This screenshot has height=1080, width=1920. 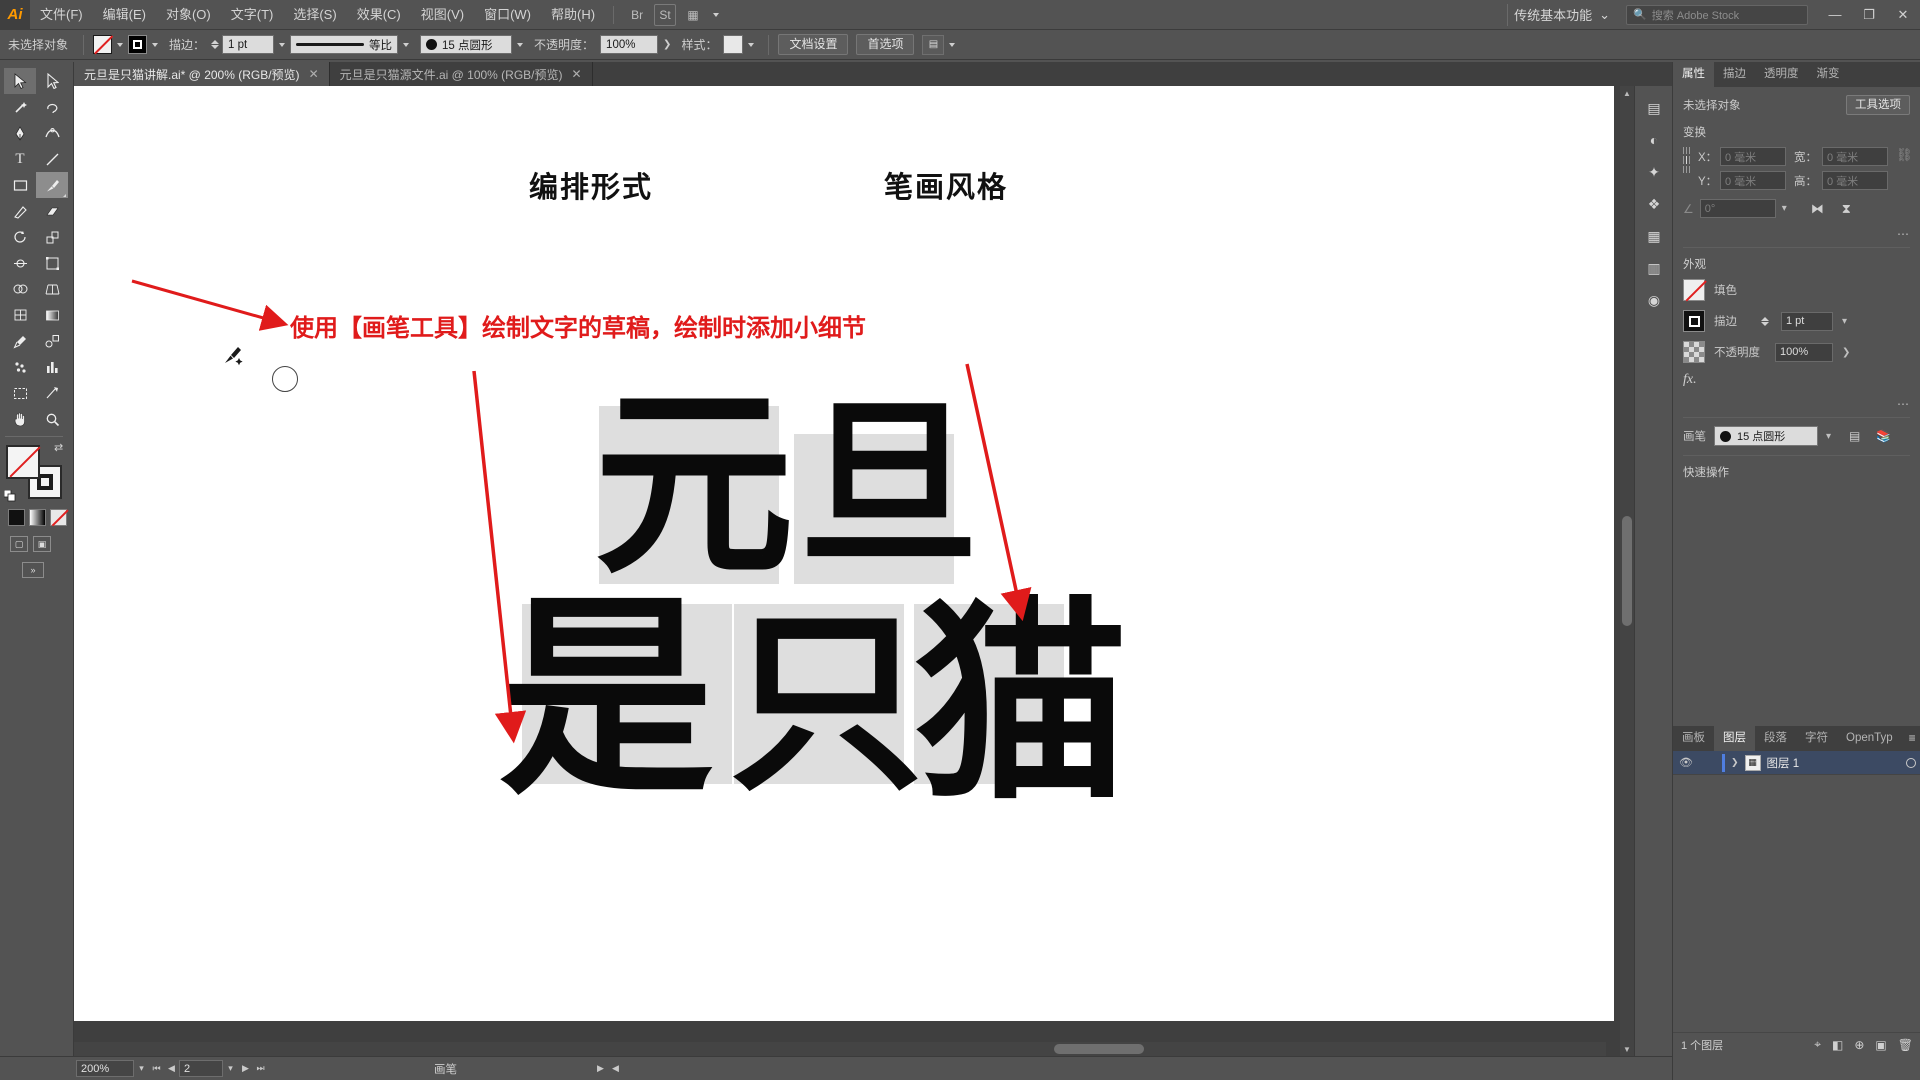 What do you see at coordinates (1099, 1049) in the screenshot?
I see `horizontal-scroll-thumb` at bounding box center [1099, 1049].